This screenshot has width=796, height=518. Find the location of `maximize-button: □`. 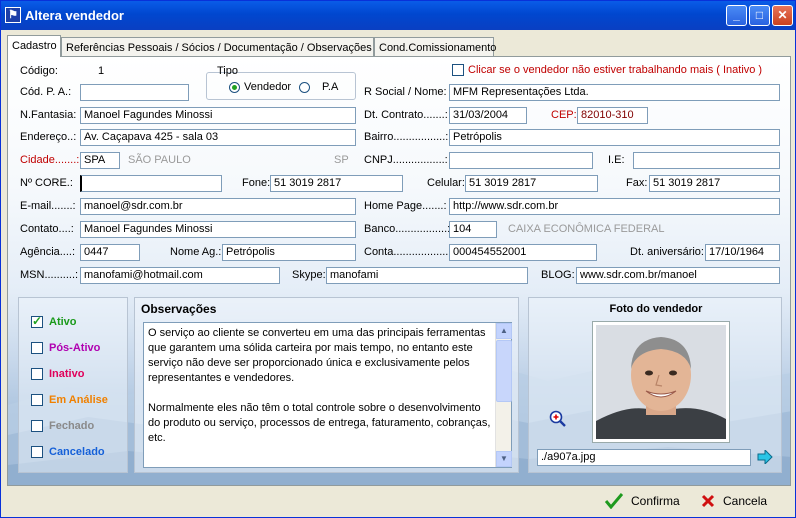

maximize-button: □ is located at coordinates (759, 15).